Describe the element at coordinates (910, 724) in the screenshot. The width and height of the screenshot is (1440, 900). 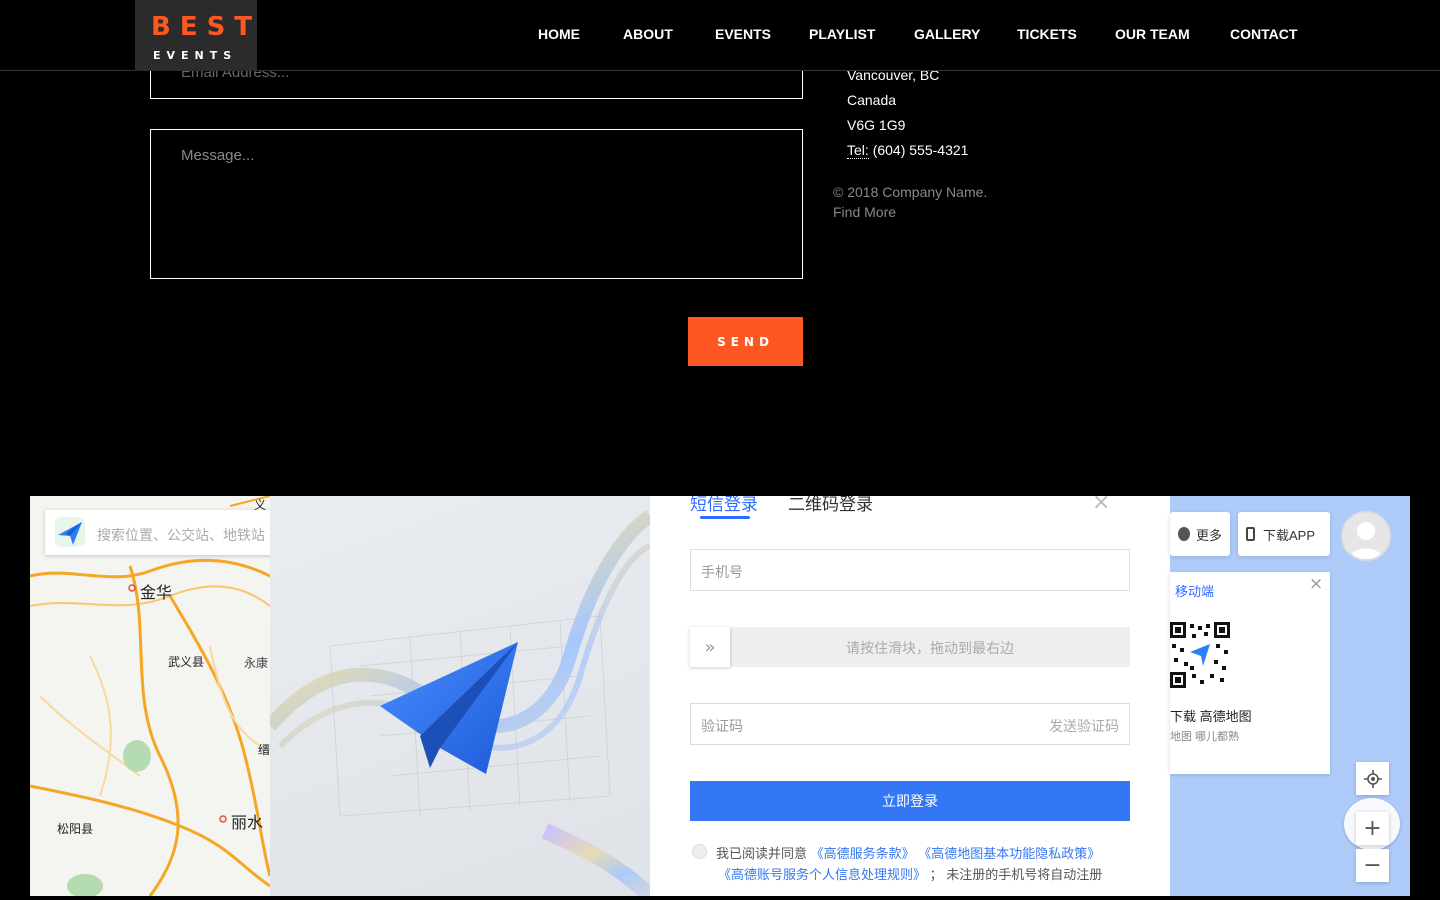
I see `code-field: 验证码 发送验证码` at that location.